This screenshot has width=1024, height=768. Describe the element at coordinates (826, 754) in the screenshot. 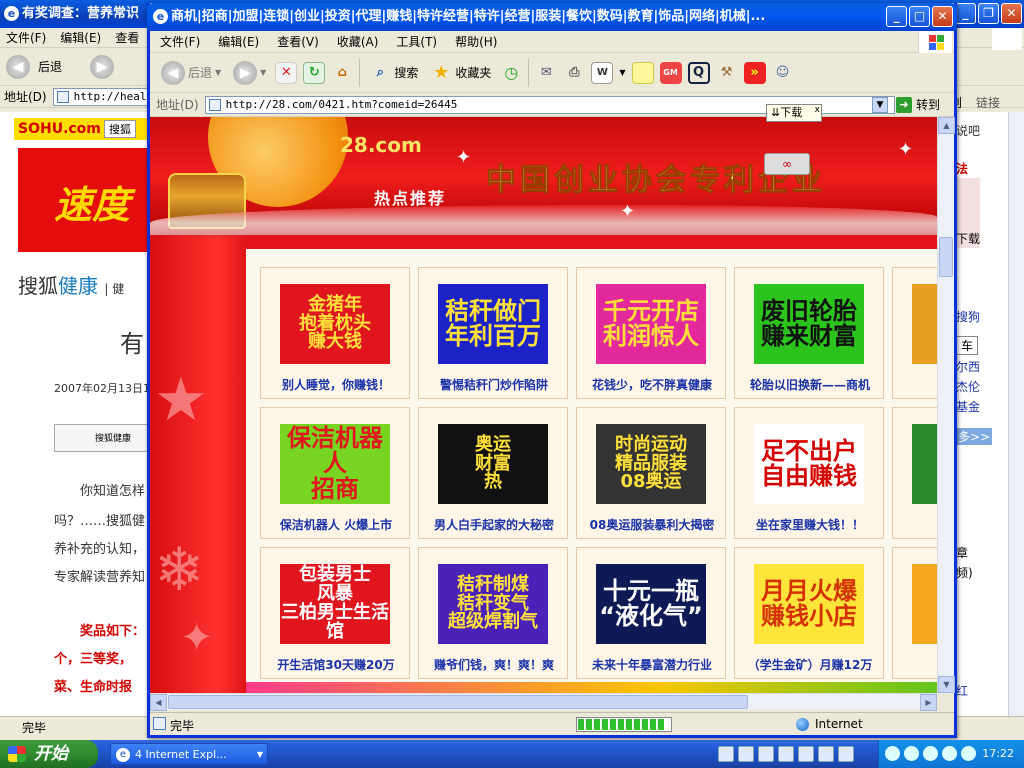

I see `help-icon` at that location.